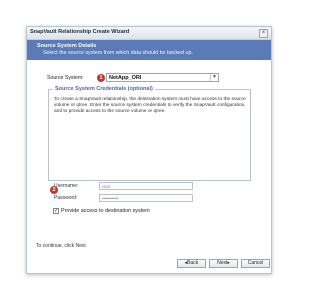  What do you see at coordinates (80, 32) in the screenshot?
I see `window-title: SnapVault Relationship Create Wizard` at bounding box center [80, 32].